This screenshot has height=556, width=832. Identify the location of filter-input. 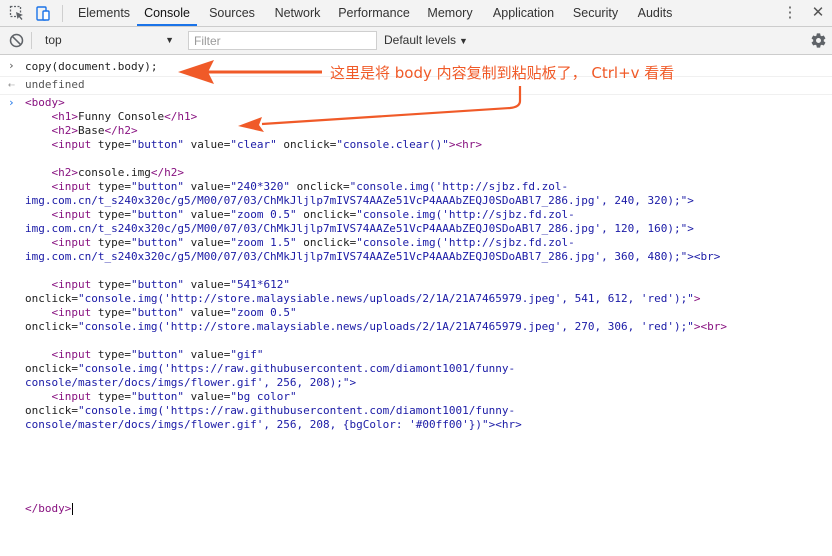
(282, 40).